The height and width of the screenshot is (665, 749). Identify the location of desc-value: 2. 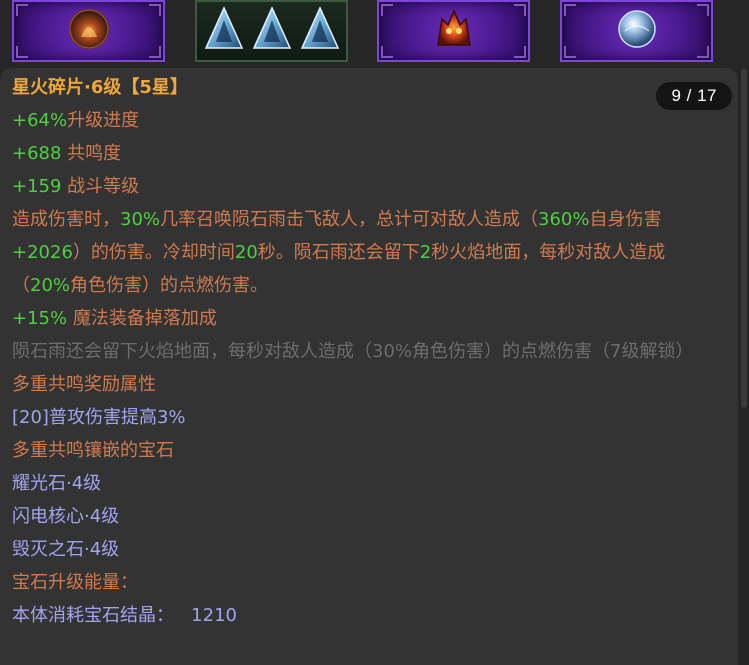
(425, 252).